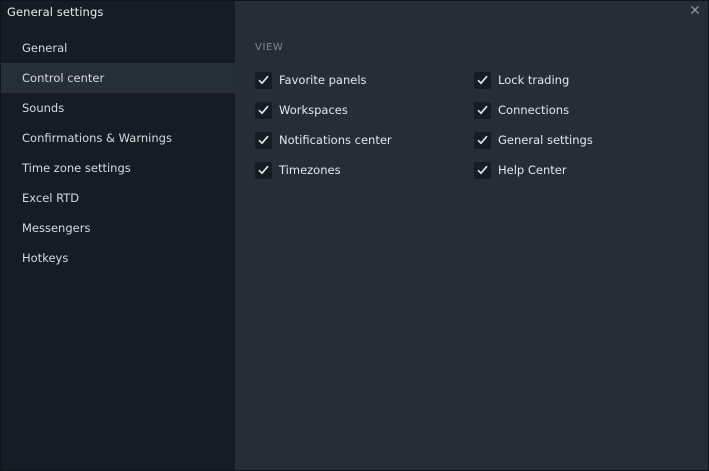  I want to click on sidebar-item-hotkeys: Hotkeys, so click(118, 258).